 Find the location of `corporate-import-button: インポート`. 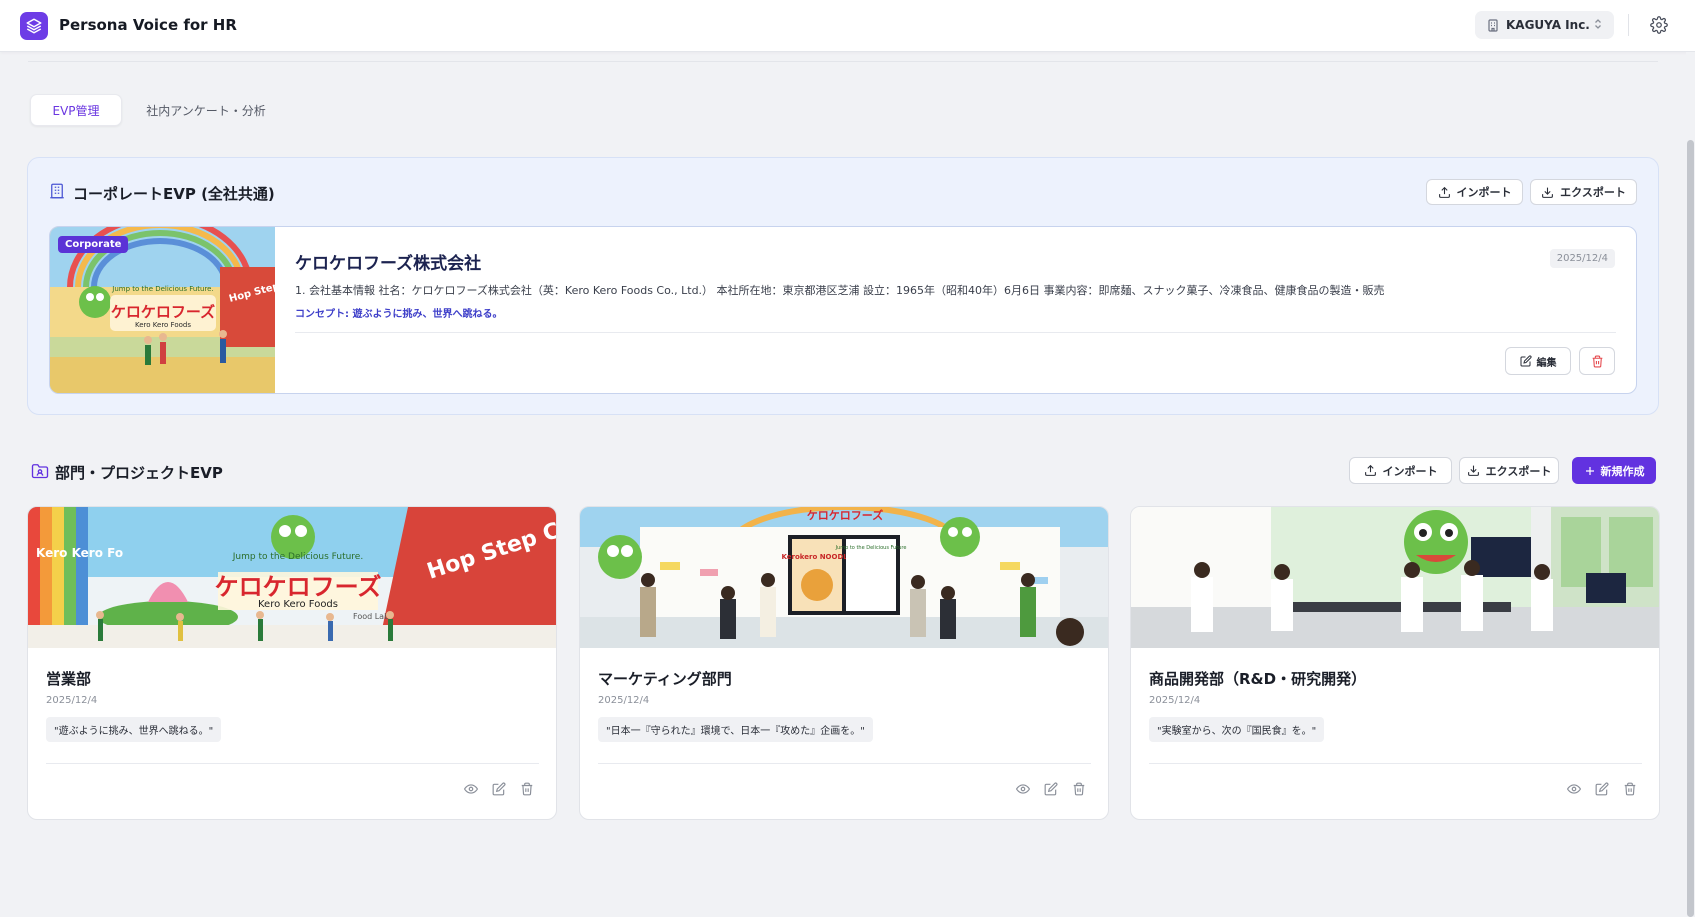

corporate-import-button: インポート is located at coordinates (1474, 192).